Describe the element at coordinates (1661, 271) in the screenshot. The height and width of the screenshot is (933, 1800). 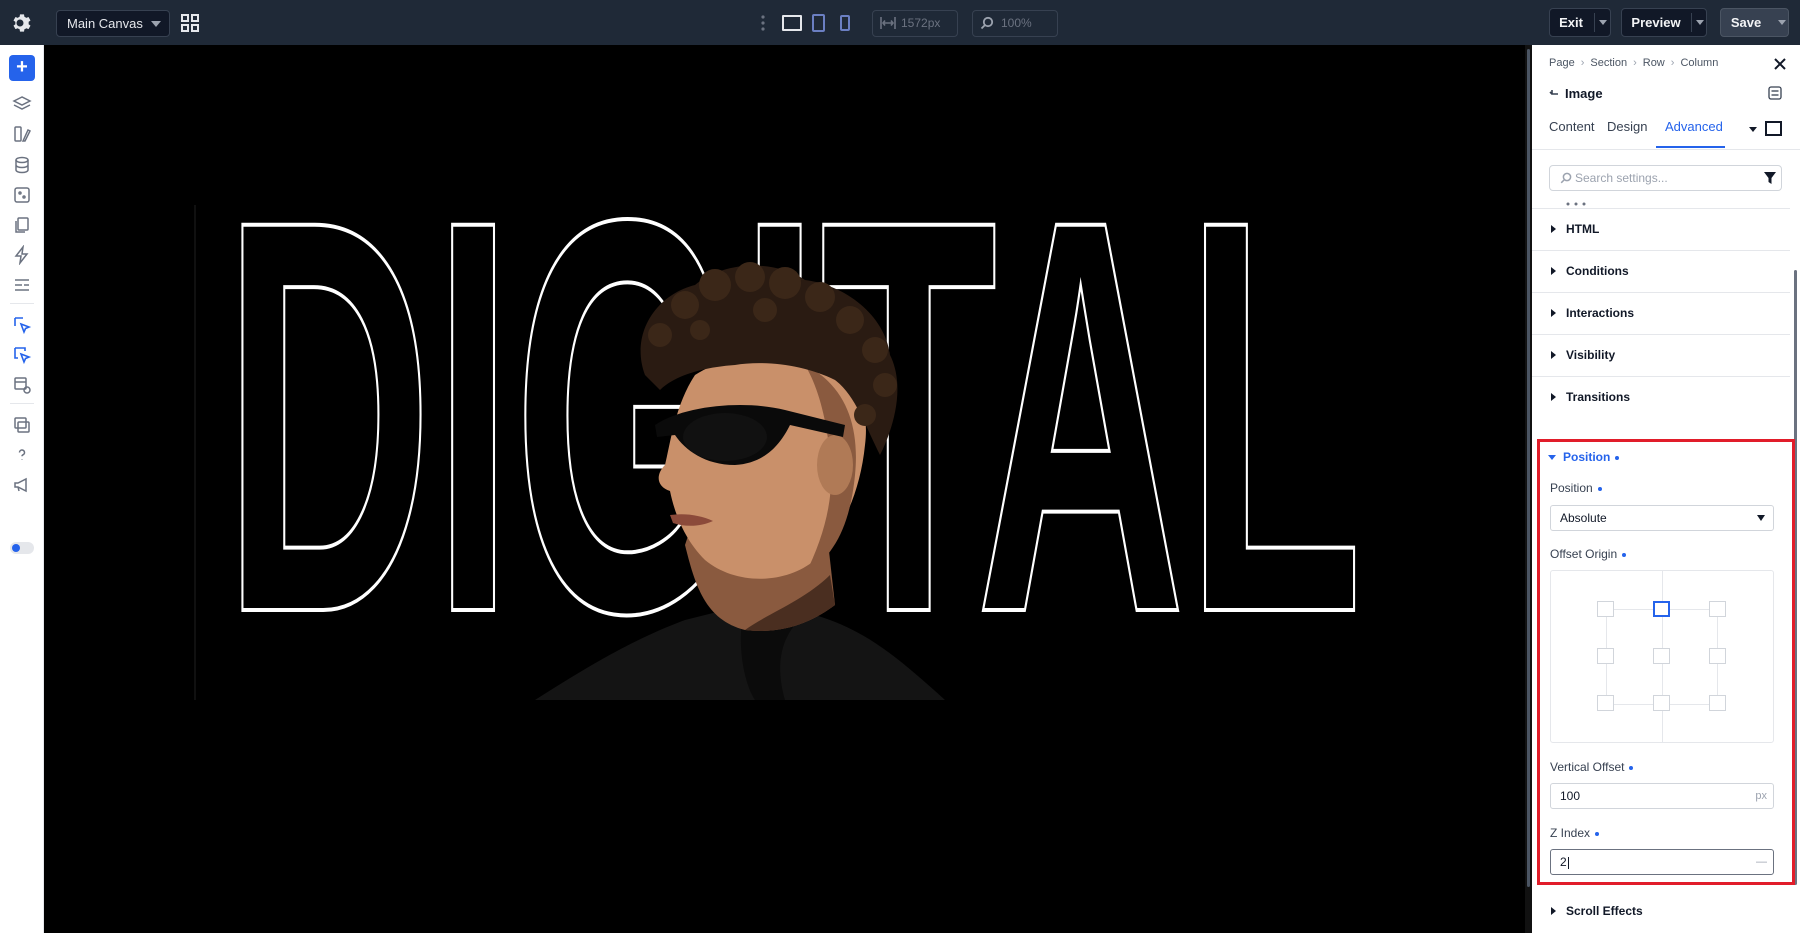
I see `section-conditions: Conditions` at that location.